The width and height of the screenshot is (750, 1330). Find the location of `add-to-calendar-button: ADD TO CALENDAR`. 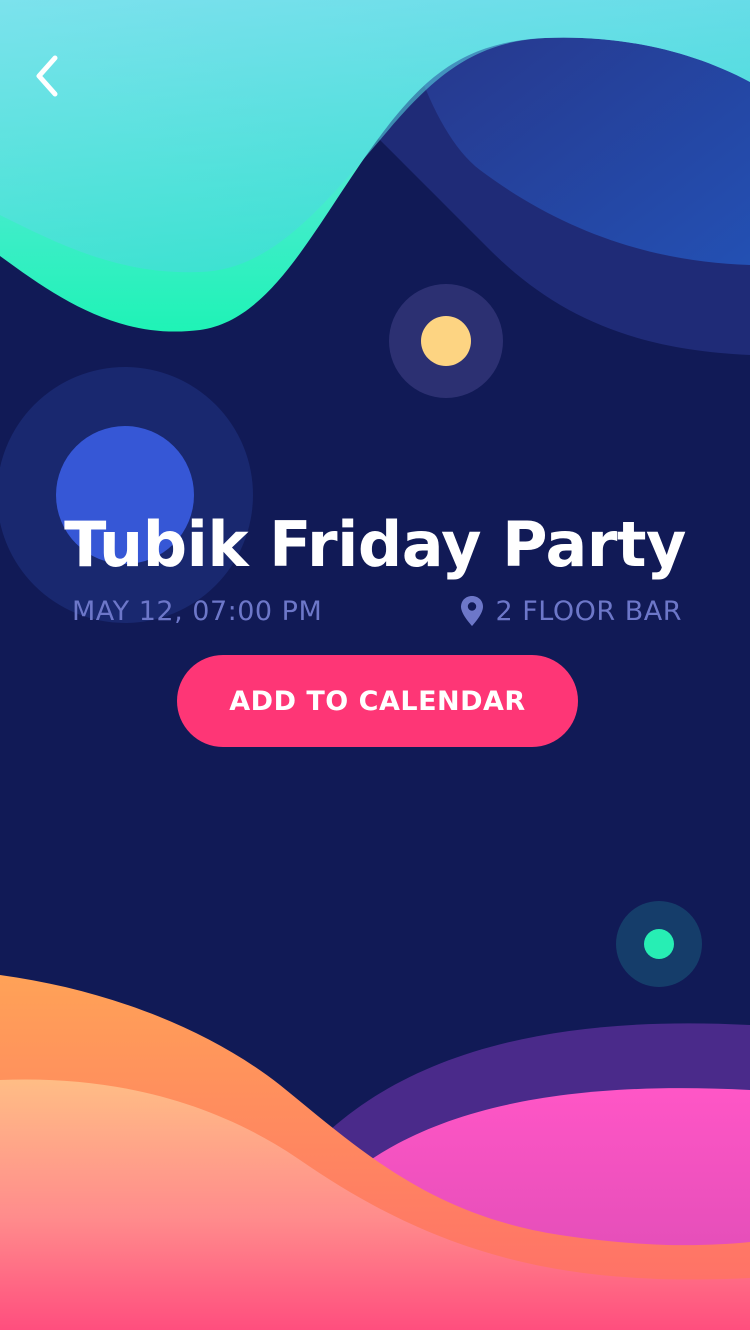

add-to-calendar-button: ADD TO CALENDAR is located at coordinates (377, 701).